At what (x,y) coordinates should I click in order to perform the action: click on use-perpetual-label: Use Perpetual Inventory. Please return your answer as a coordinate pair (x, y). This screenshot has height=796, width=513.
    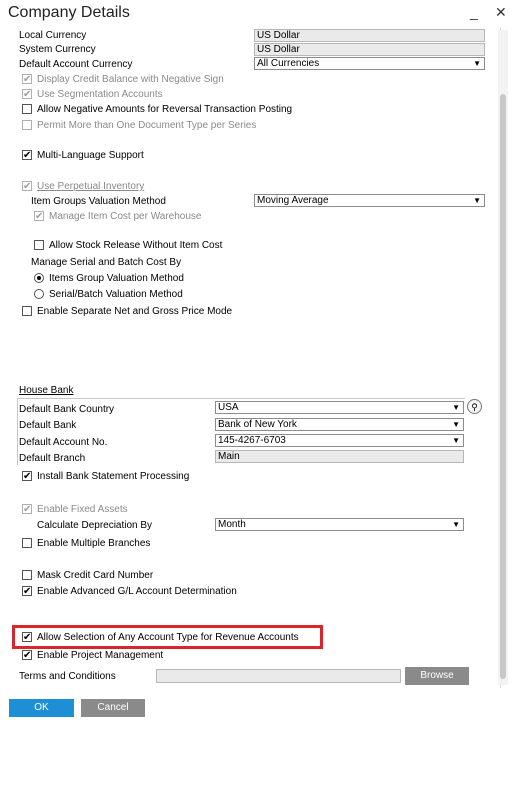
    Looking at the image, I should click on (91, 186).